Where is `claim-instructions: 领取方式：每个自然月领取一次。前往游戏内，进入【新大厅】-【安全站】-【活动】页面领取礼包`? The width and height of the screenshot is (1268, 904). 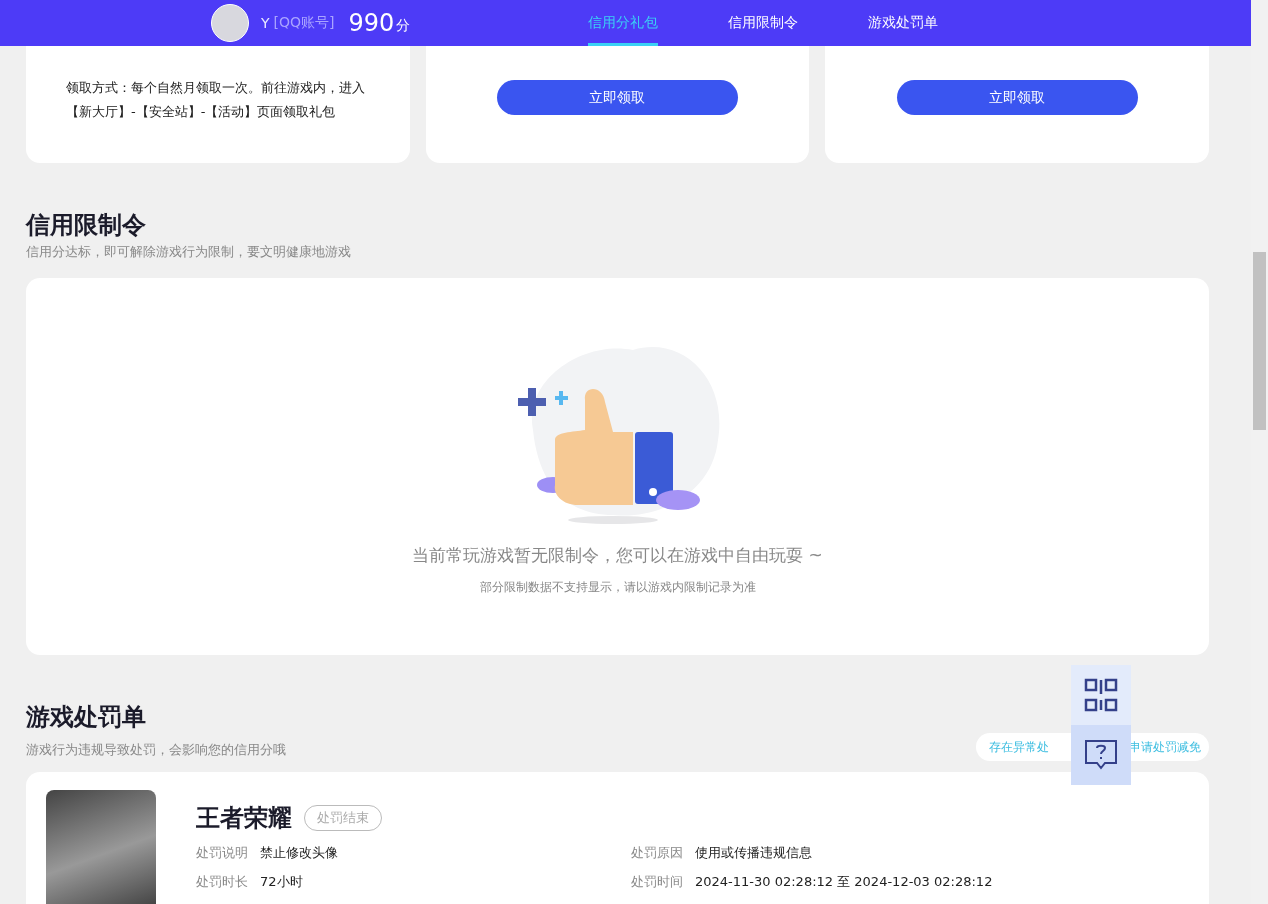 claim-instructions: 领取方式：每个自然月领取一次。前往游戏内，进入【新大厅】-【安全站】-【活动】页面领取礼包 is located at coordinates (215, 100).